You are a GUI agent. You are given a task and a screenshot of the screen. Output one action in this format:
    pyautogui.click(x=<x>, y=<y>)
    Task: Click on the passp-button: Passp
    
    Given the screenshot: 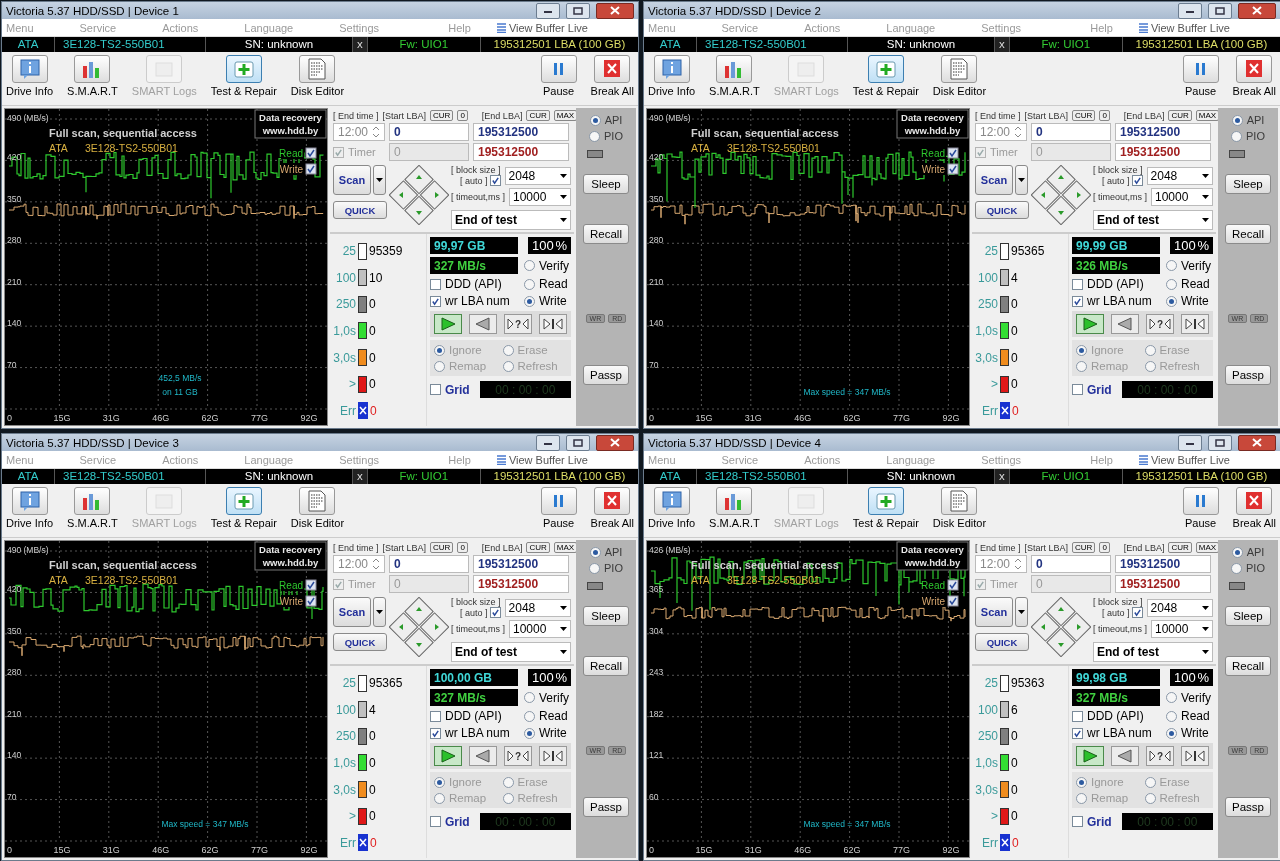 What is the action you would take?
    pyautogui.click(x=1248, y=375)
    